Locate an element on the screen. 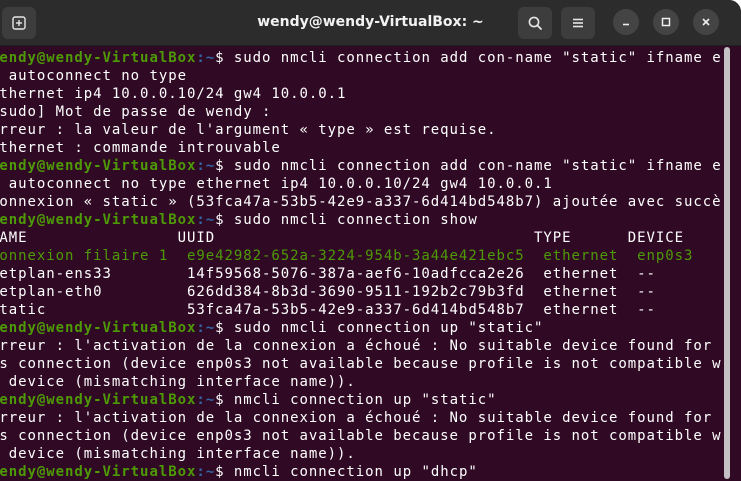 Image resolution: width=741 pixels, height=481 pixels. menu-button is located at coordinates (578, 23).